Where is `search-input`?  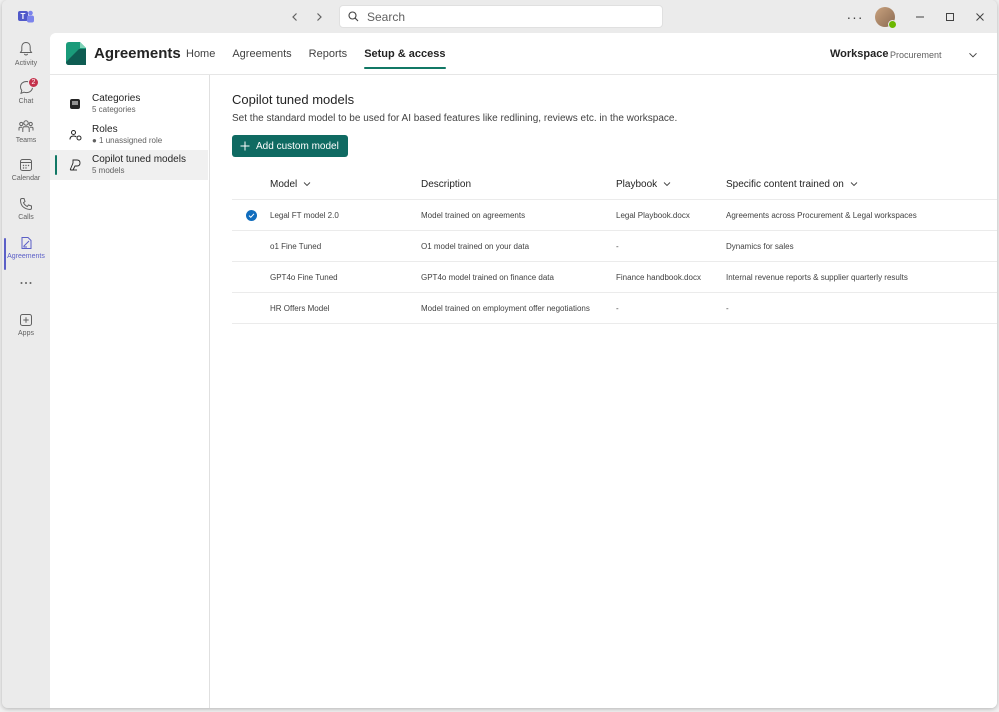
search-input is located at coordinates (502, 16).